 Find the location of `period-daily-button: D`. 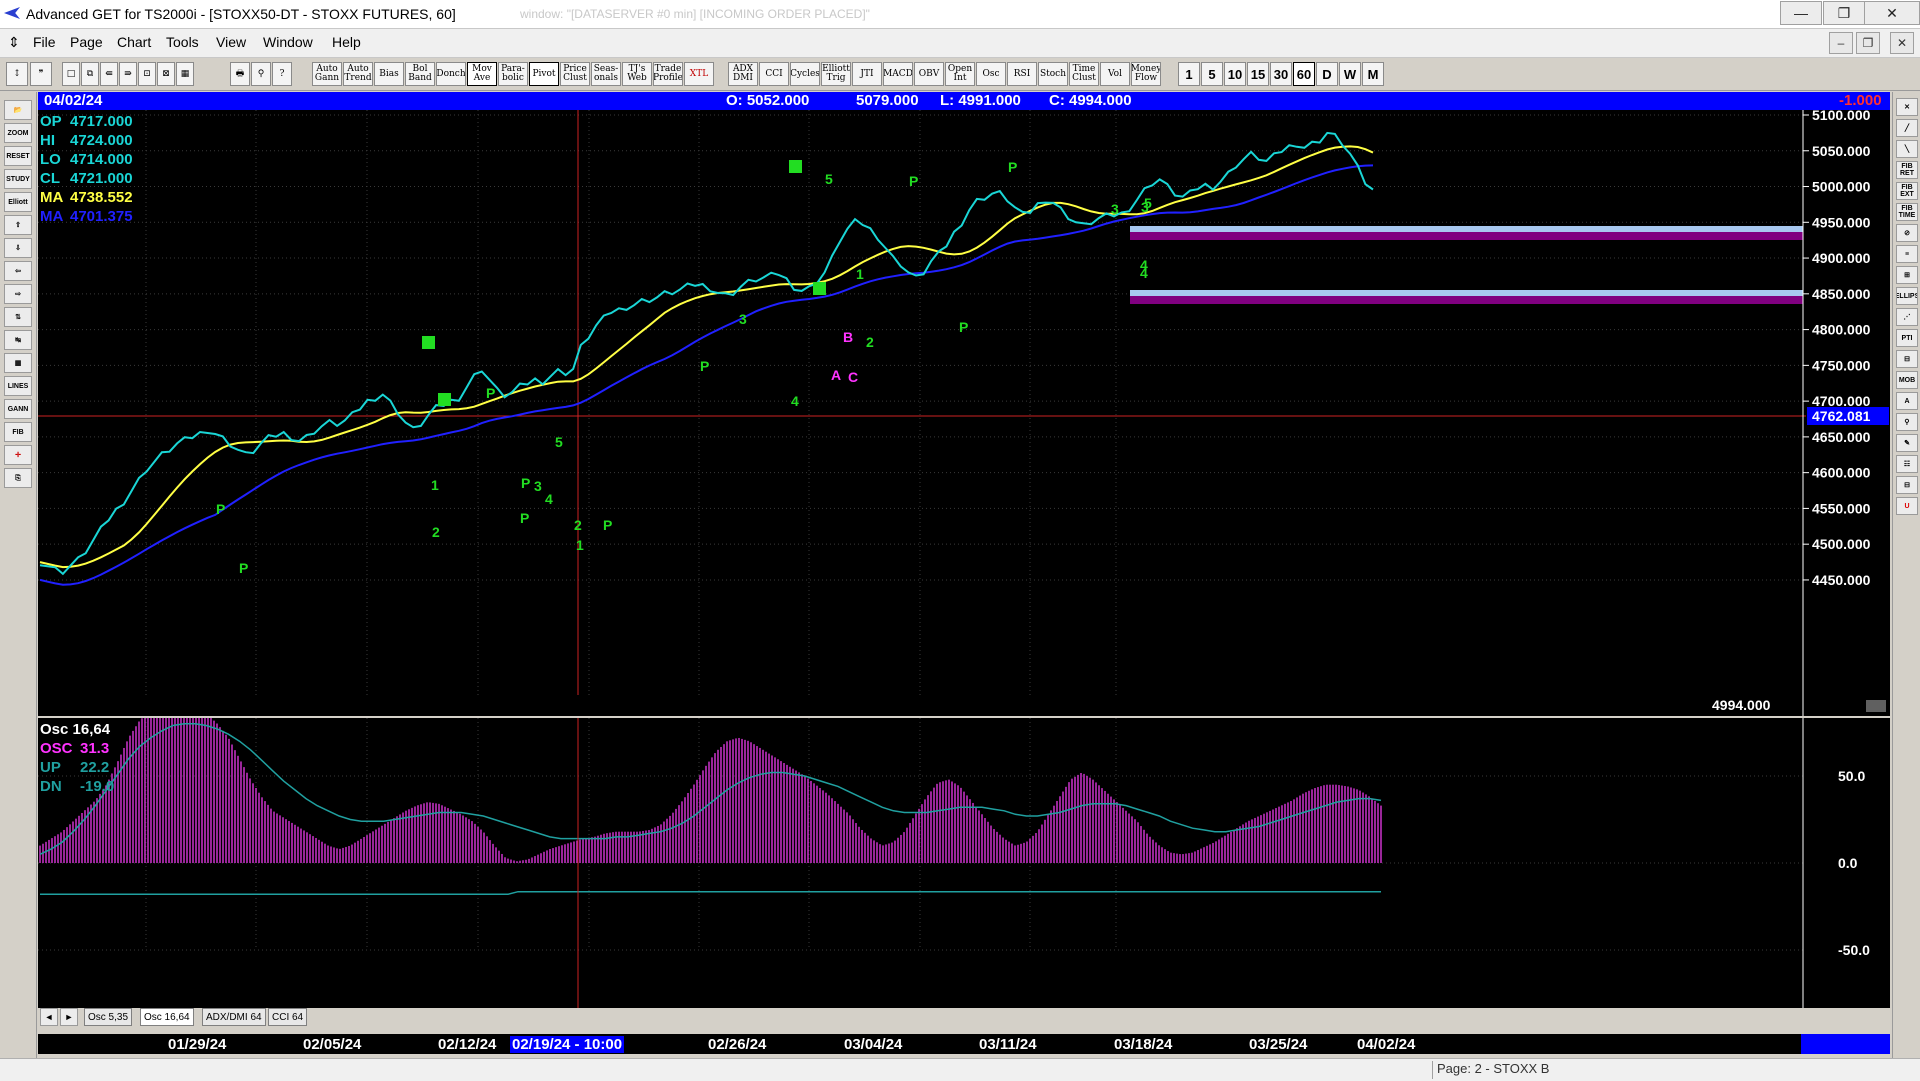

period-daily-button: D is located at coordinates (1327, 74).